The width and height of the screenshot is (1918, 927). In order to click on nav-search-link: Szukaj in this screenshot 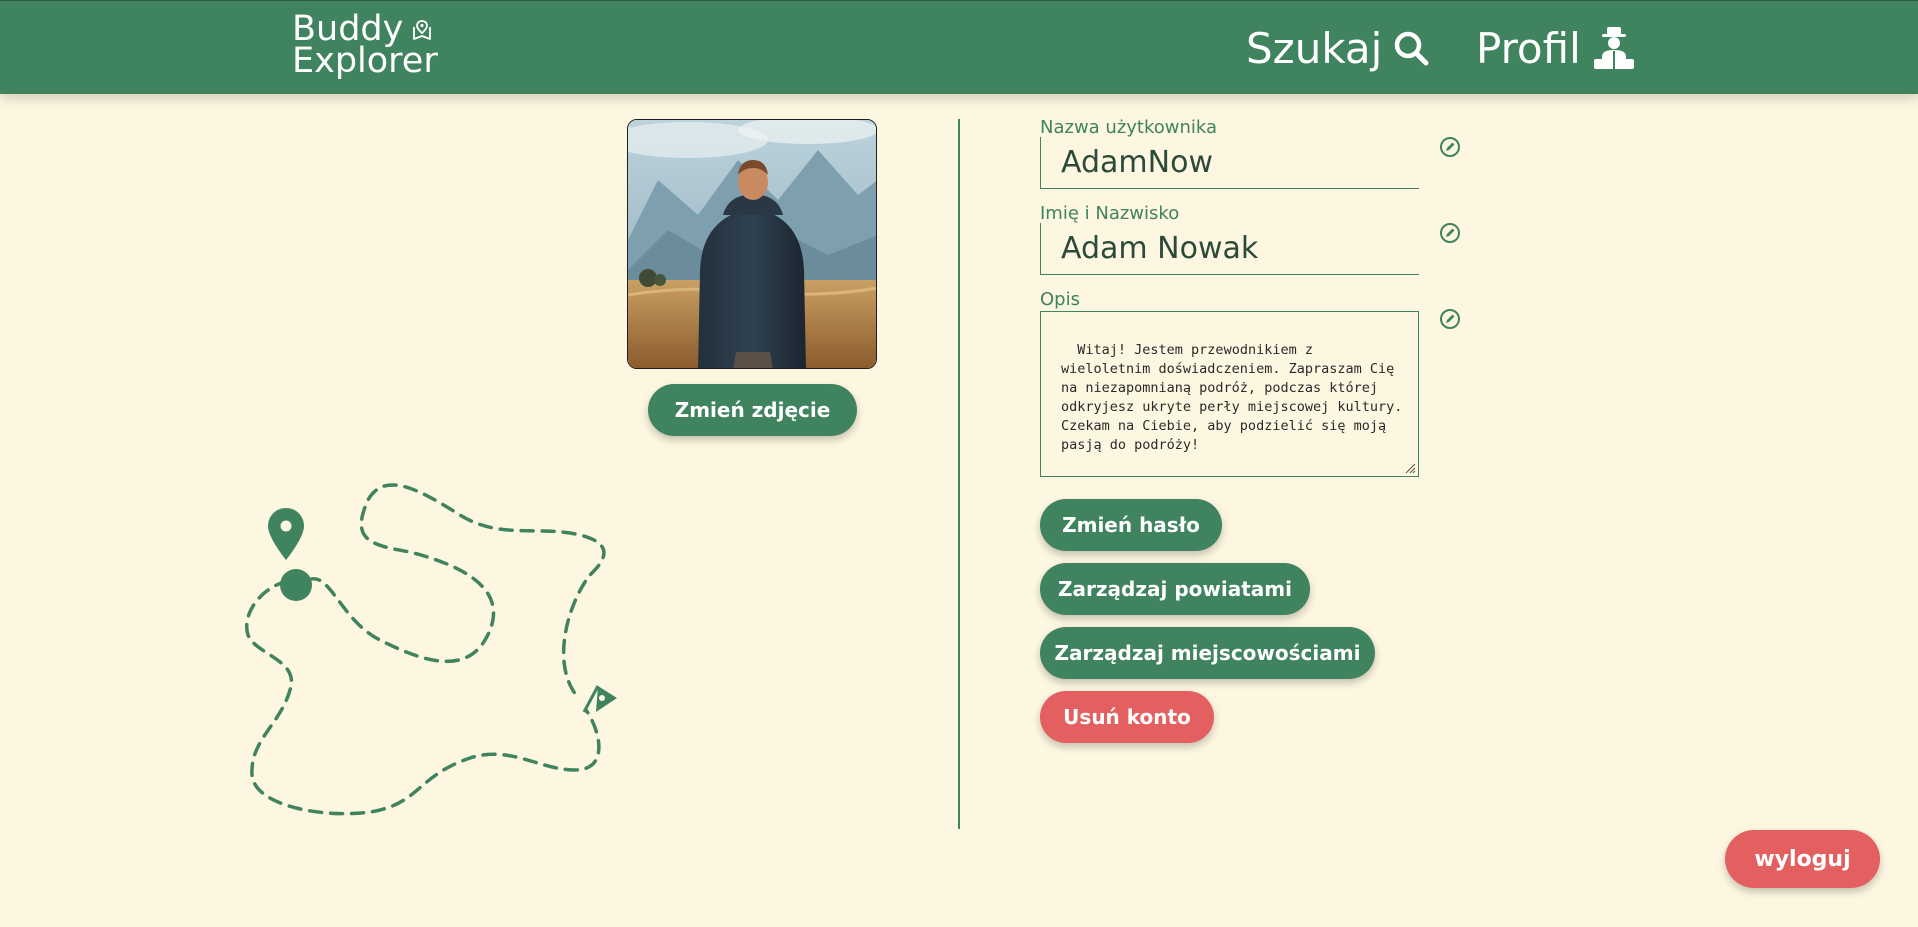, I will do `click(1338, 48)`.